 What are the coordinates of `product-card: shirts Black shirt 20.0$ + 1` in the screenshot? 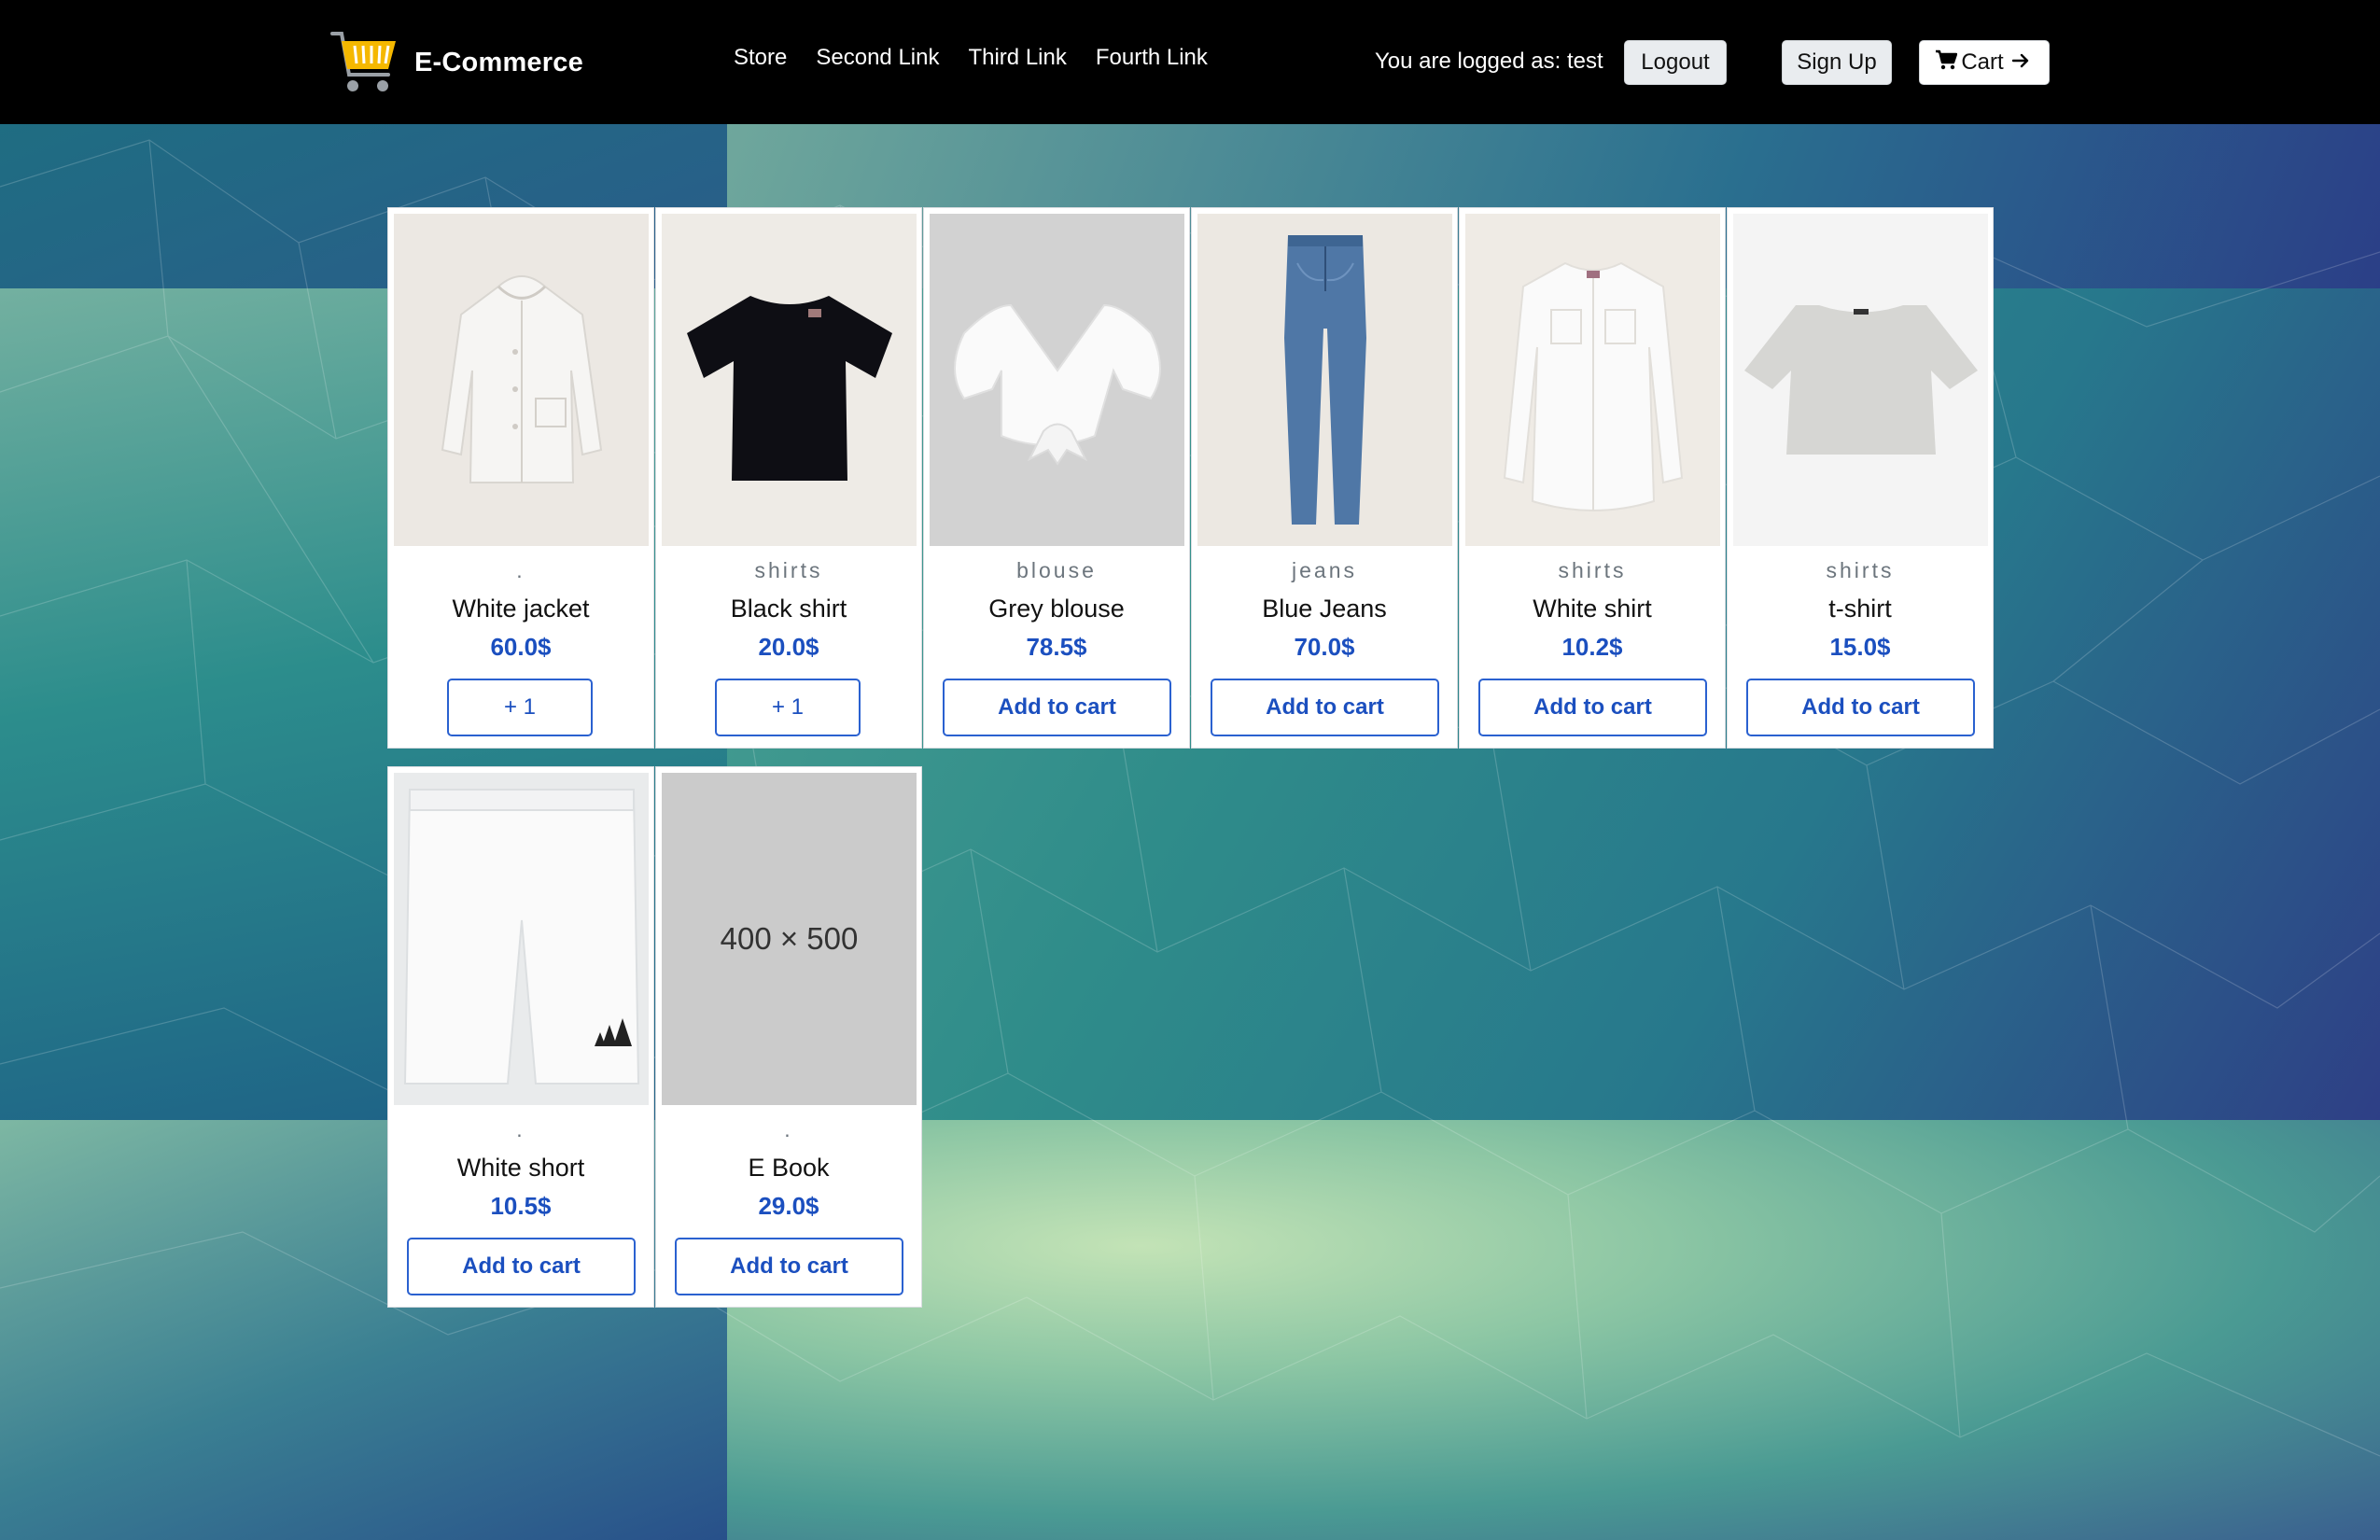 It's located at (788, 478).